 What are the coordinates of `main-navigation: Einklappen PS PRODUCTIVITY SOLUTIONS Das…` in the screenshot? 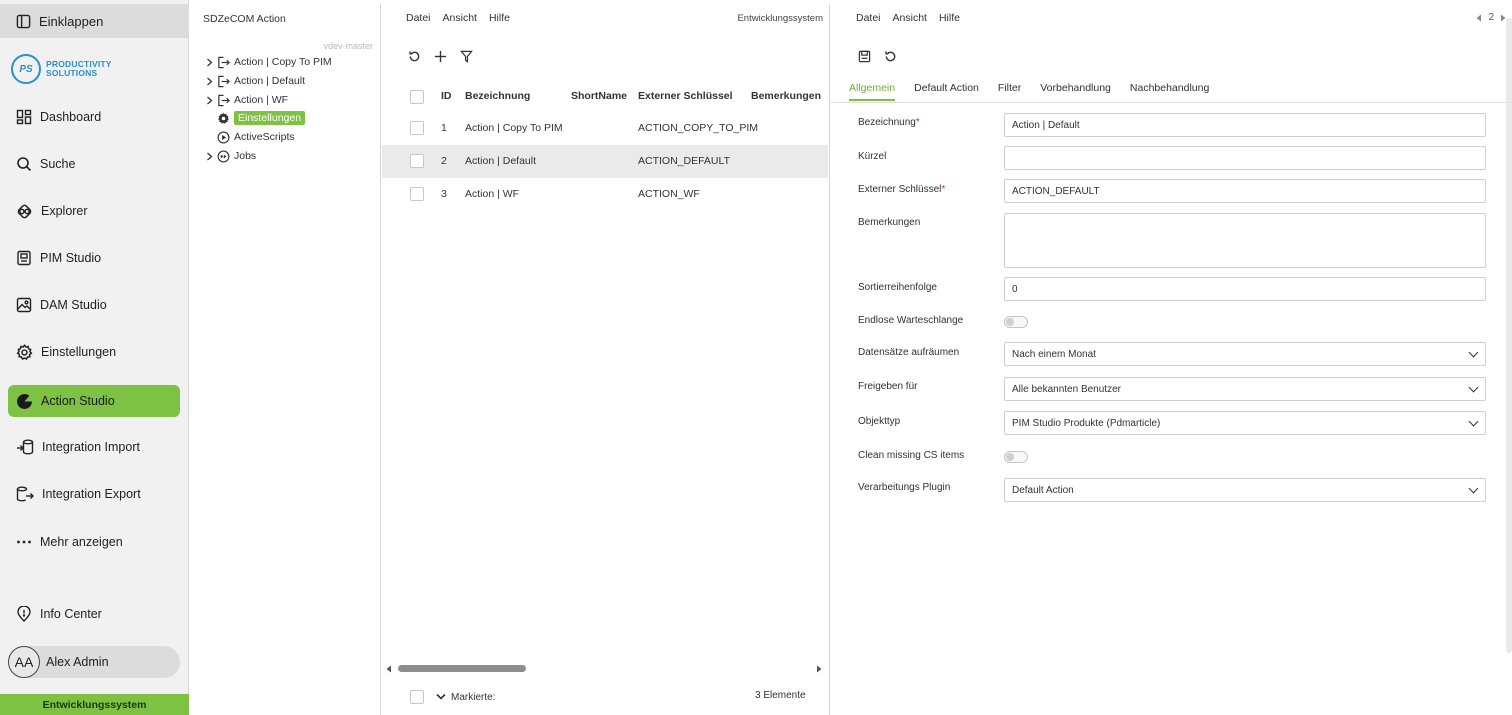 It's located at (94, 357).